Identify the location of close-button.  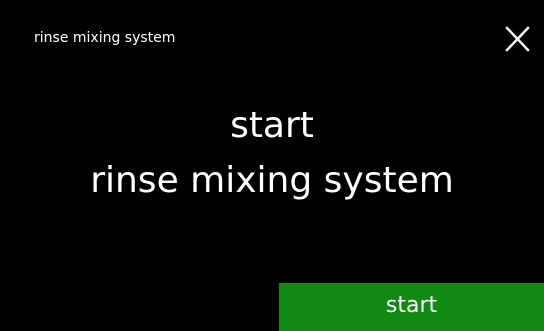
(517, 40).